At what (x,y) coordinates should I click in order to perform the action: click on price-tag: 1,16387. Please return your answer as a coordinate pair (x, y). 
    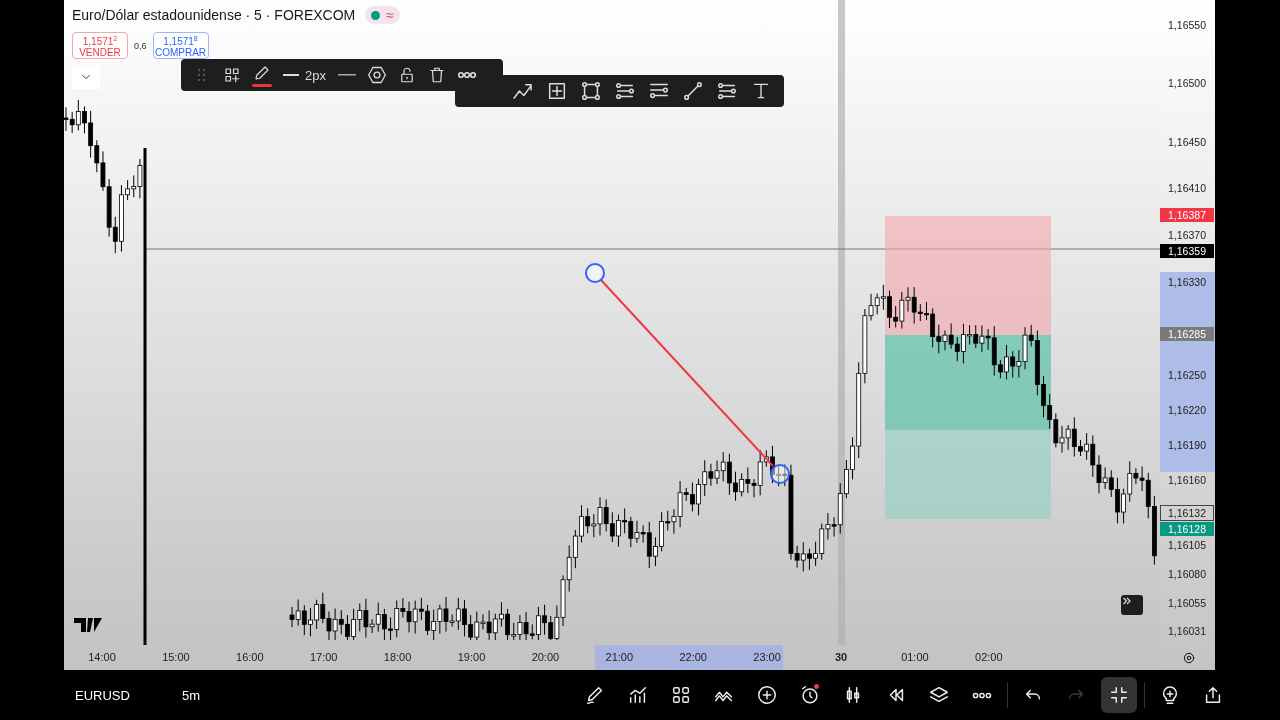
    Looking at the image, I should click on (1187, 215).